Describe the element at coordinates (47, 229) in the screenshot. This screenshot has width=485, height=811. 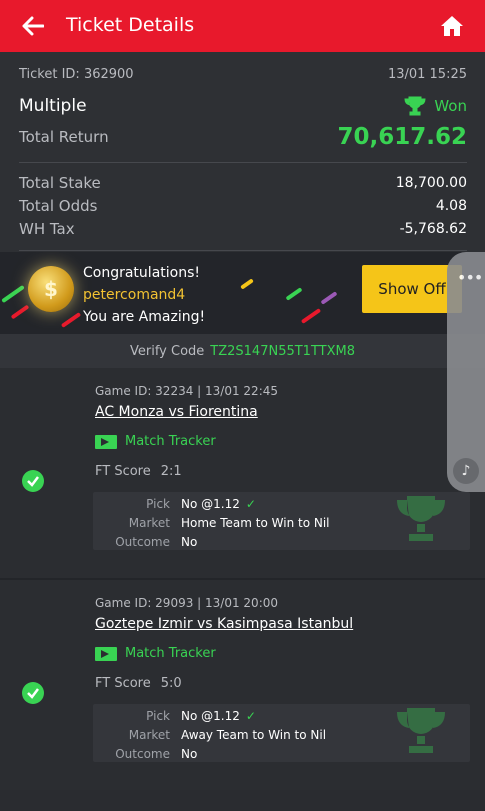
I see `wh-tax-label: WH Tax` at that location.